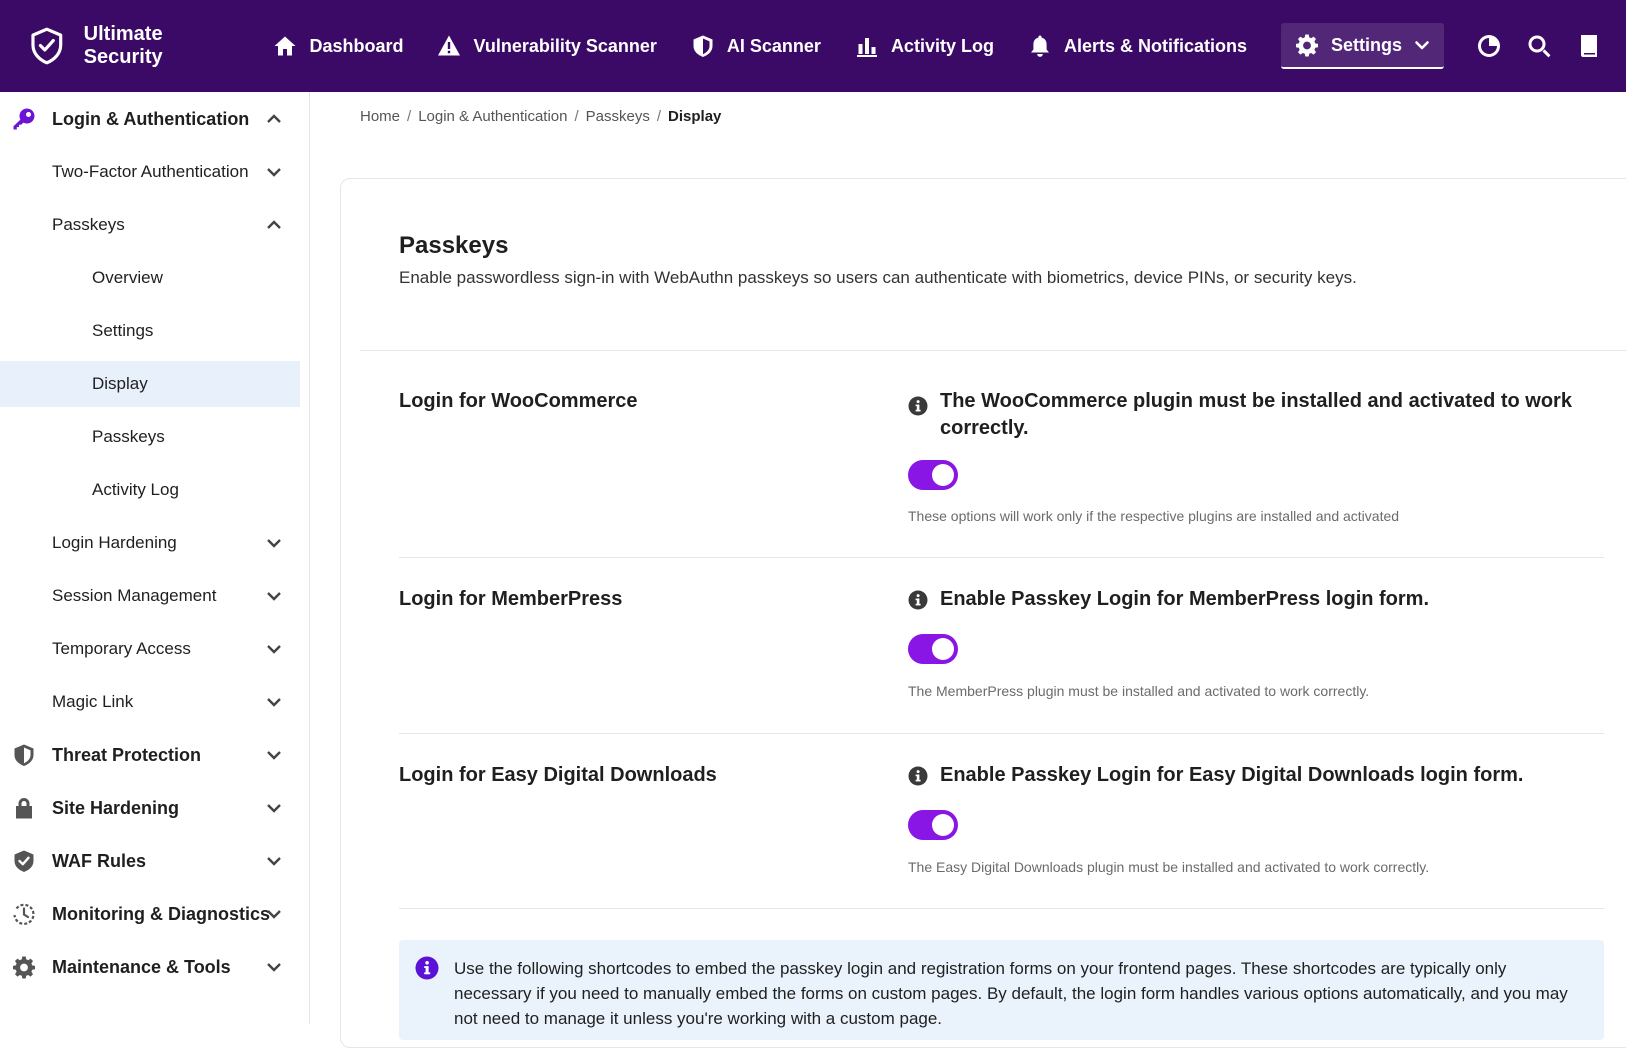 Image resolution: width=1626 pixels, height=1048 pixels. Describe the element at coordinates (565, 45) in the screenshot. I see `nav-label: Vulnerability Scanner` at that location.